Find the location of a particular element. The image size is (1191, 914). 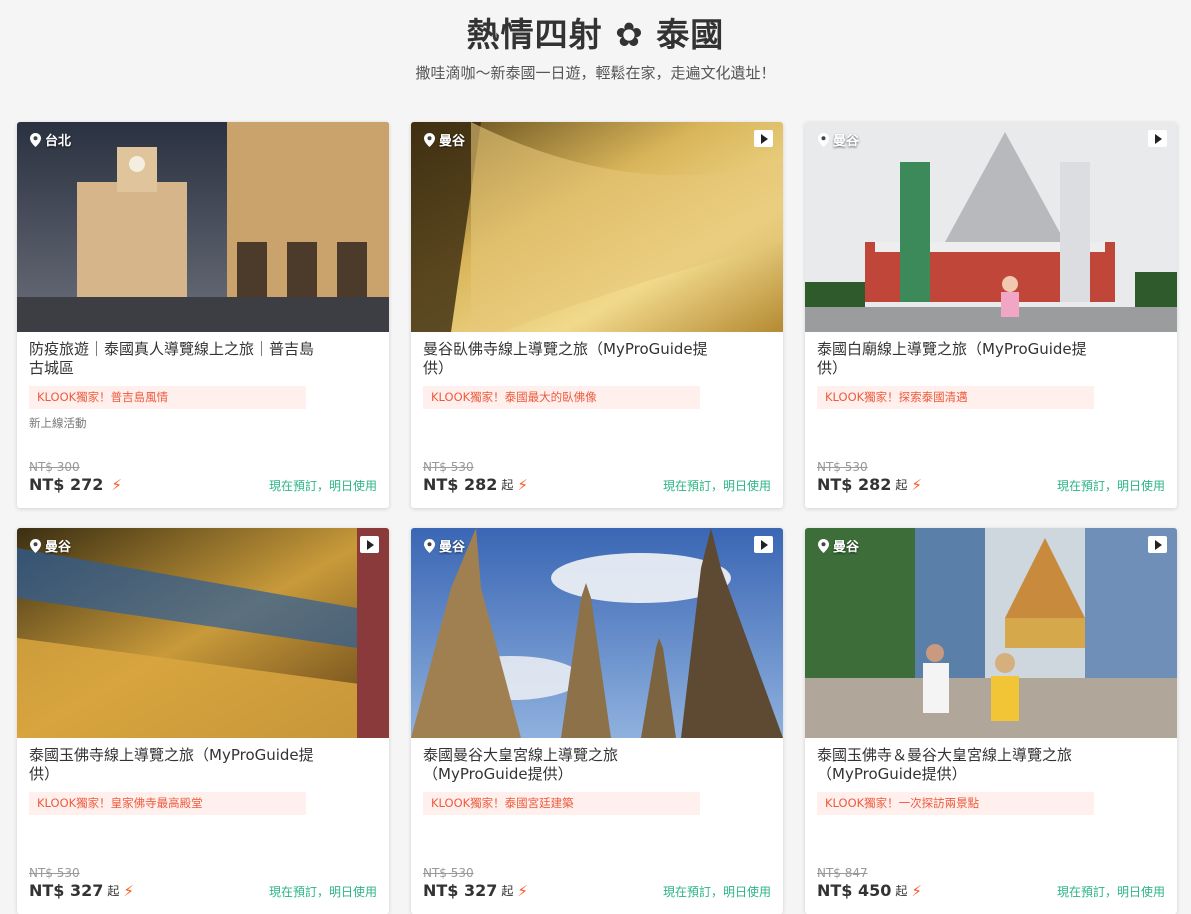

promo-tag: KLOOK獨家！泰國最大的臥佛像 is located at coordinates (561, 397).